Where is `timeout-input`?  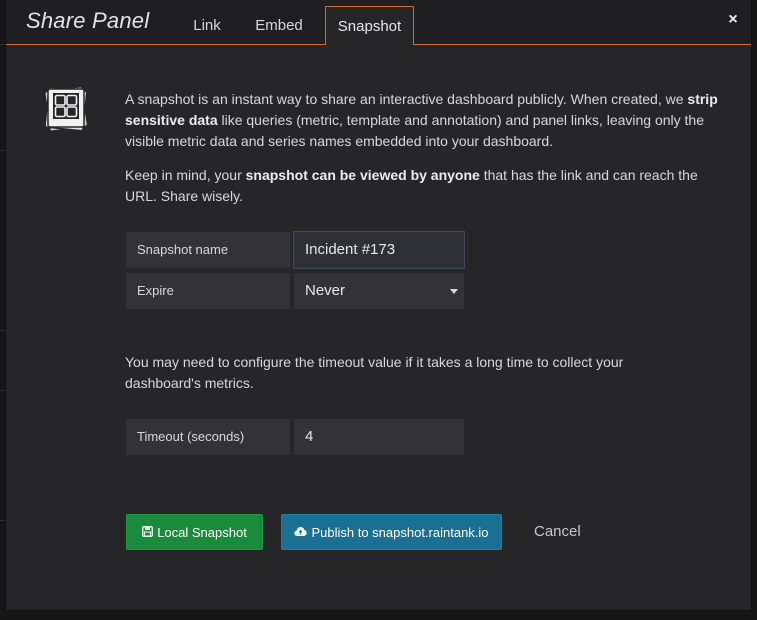
timeout-input is located at coordinates (379, 437).